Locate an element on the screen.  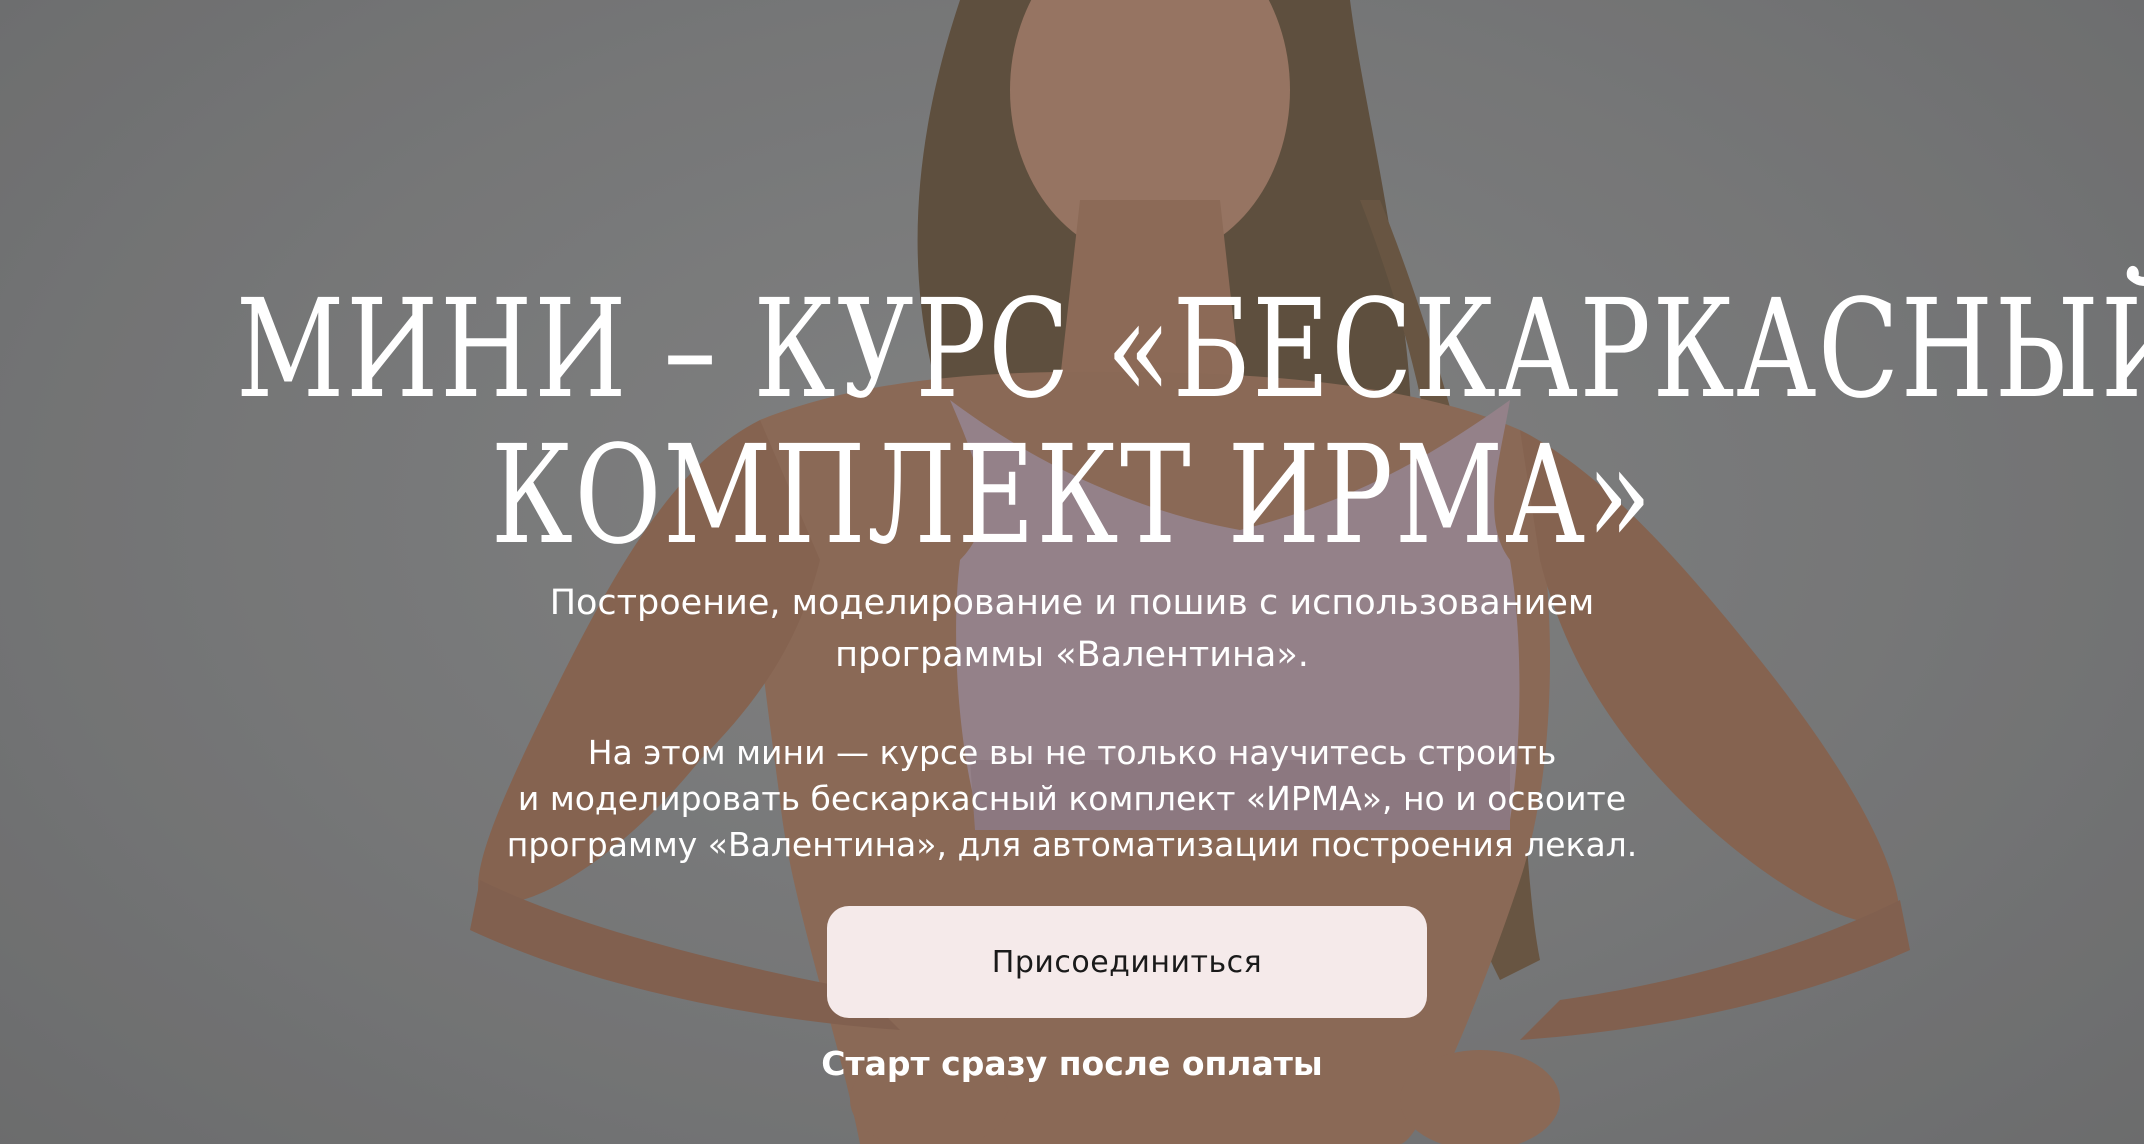
course-title-line-2: КОМПЛЕКТ ИРМА» is located at coordinates (1072, 496).